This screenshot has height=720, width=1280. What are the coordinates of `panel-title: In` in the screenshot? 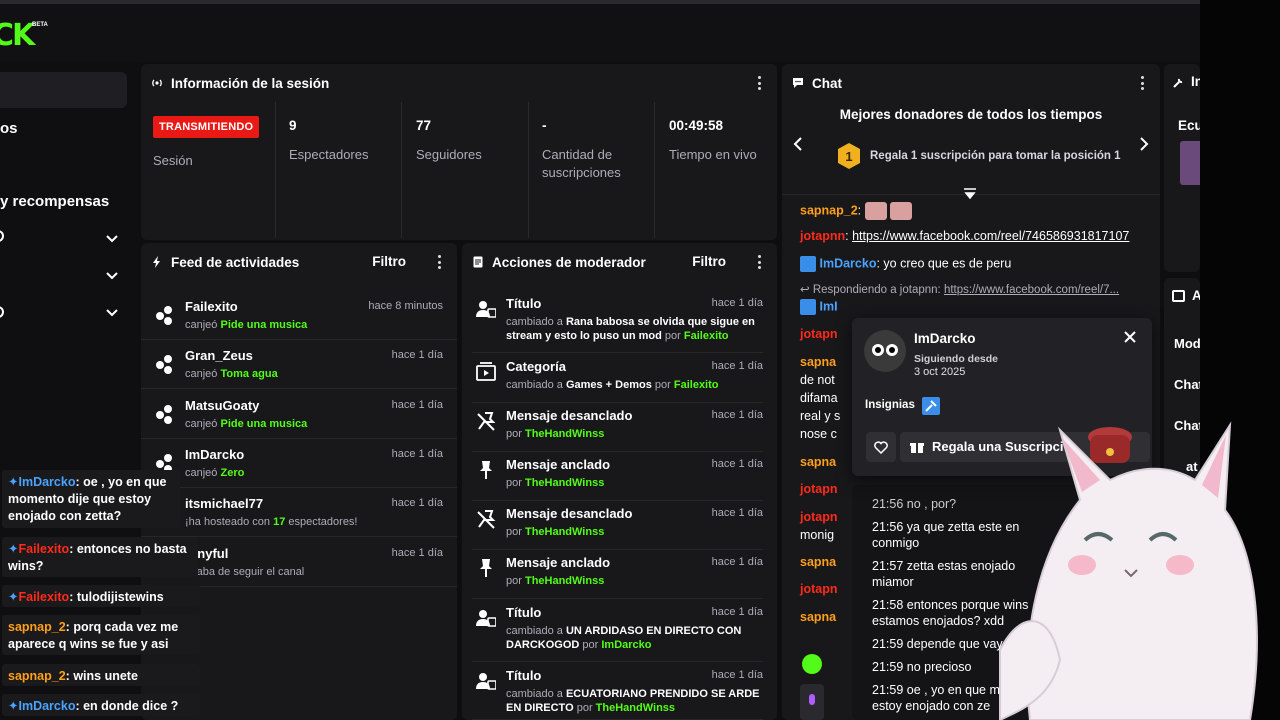 It's located at (1195, 81).